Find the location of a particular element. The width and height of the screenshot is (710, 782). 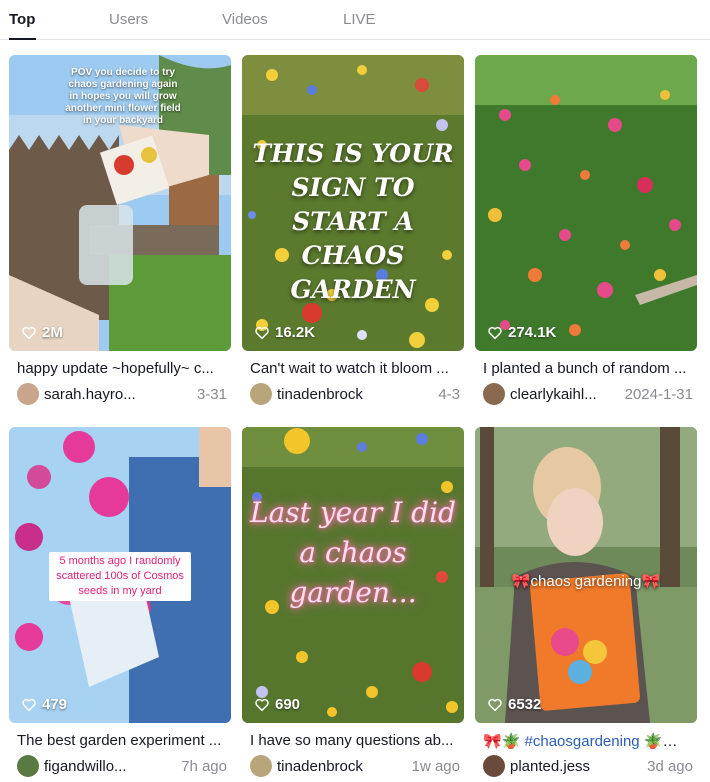

likes-count: 6532 is located at coordinates (514, 704).